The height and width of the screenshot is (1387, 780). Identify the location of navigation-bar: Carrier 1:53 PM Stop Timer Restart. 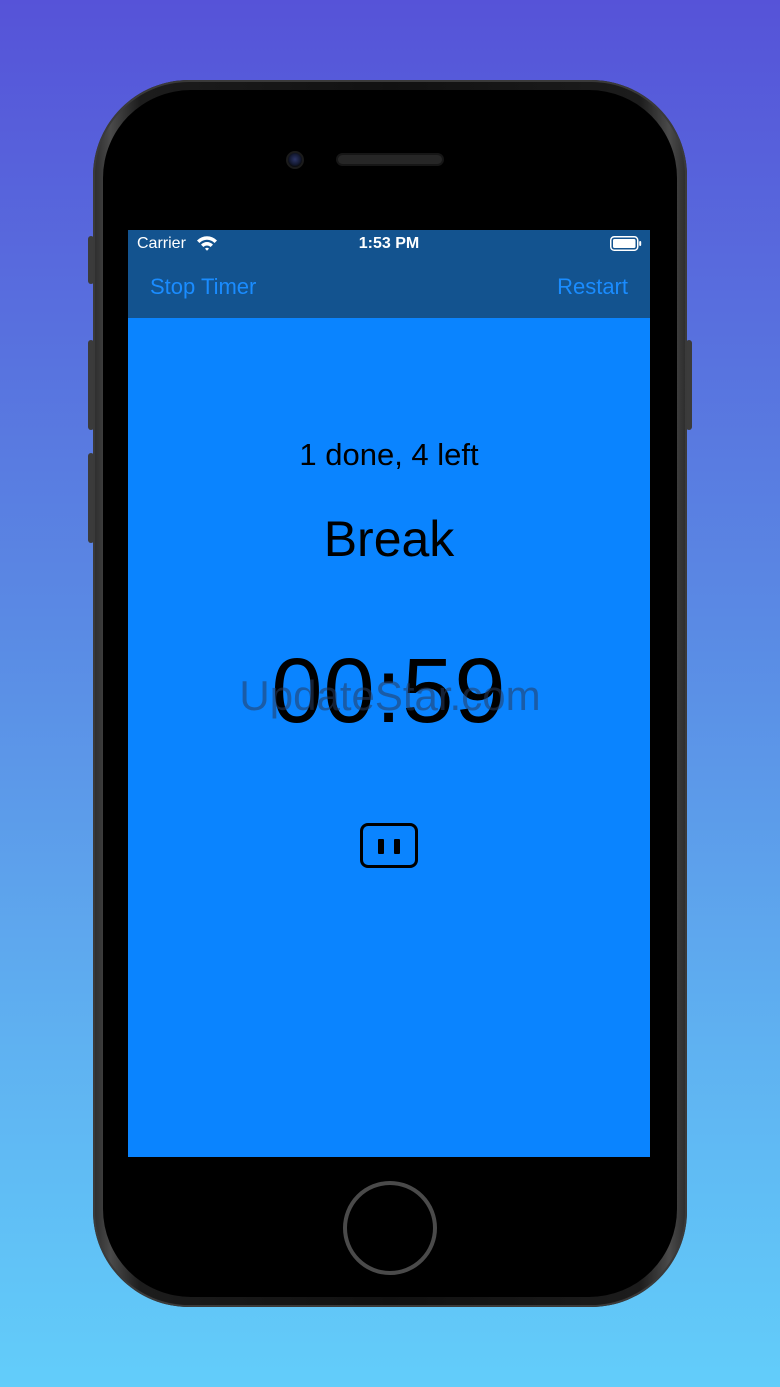
(389, 274).